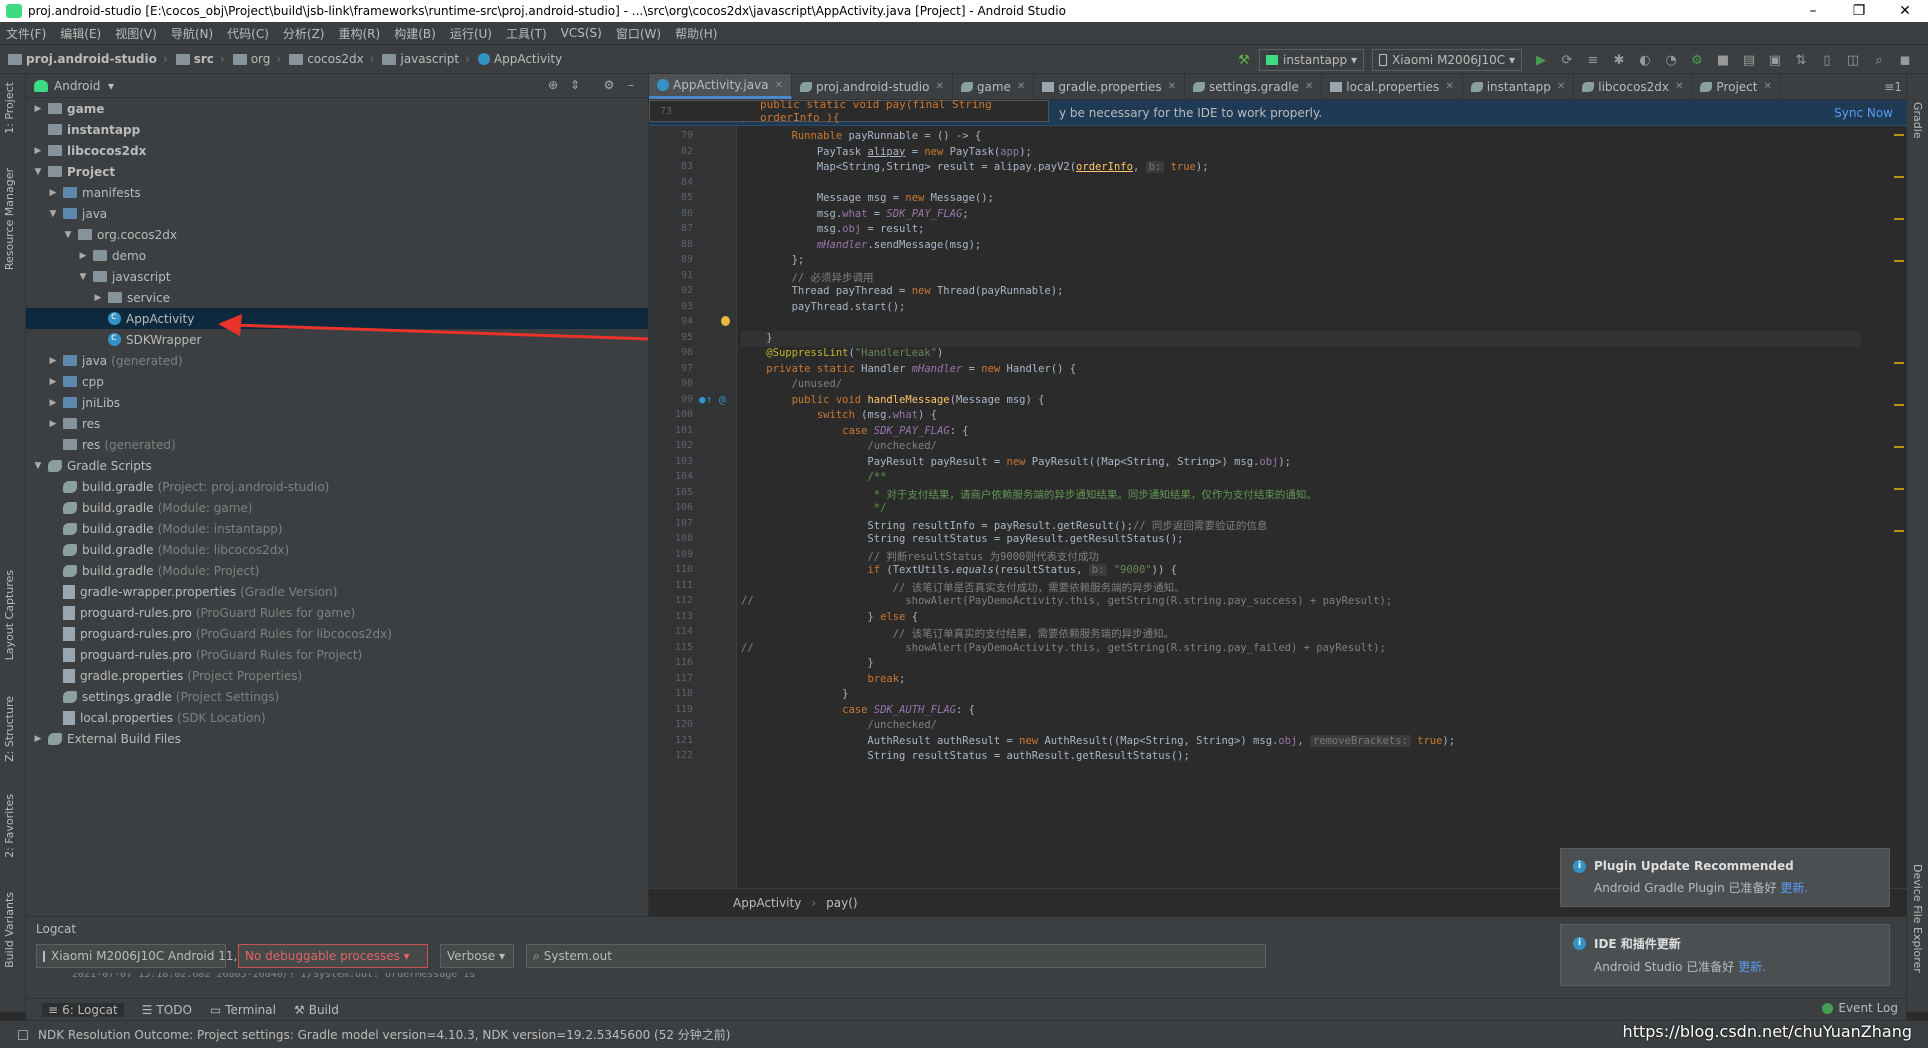 The width and height of the screenshot is (1928, 1048). I want to click on resource-manager-tab: Resource Manager, so click(9, 219).